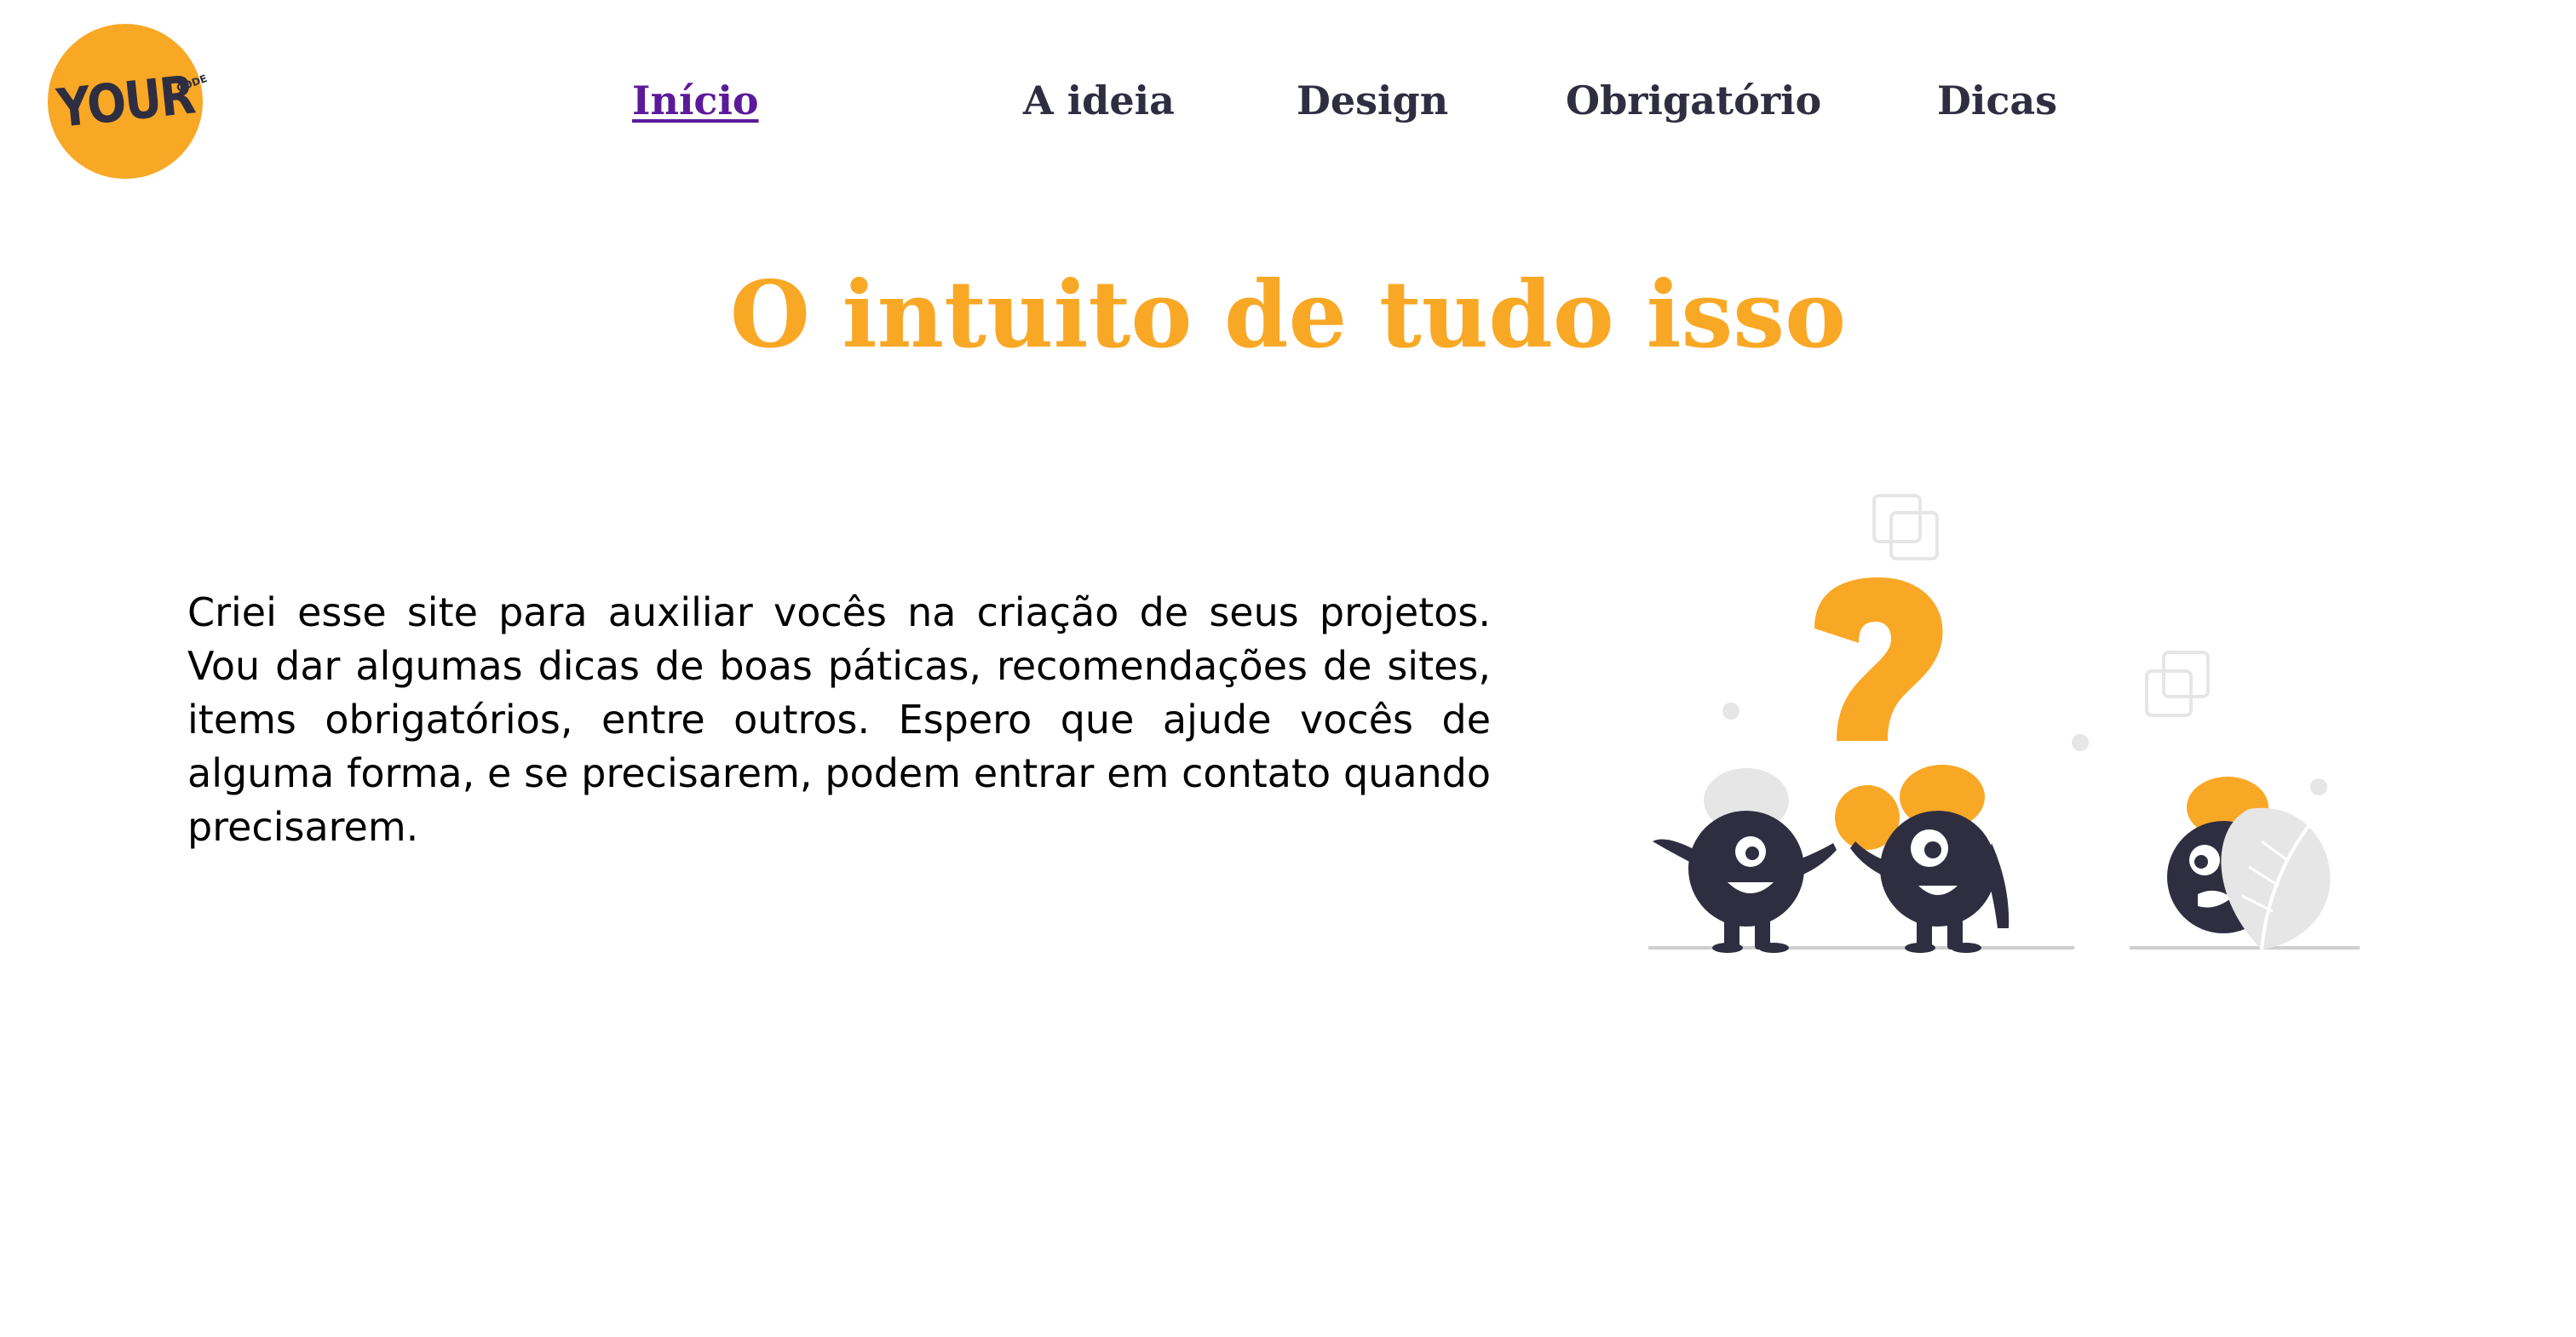  What do you see at coordinates (1879, 659) in the screenshot?
I see `question-mark-icon` at bounding box center [1879, 659].